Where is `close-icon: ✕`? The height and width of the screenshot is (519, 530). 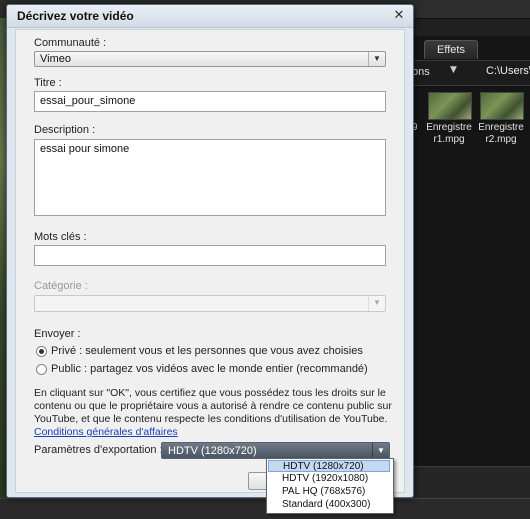
close-icon: ✕ is located at coordinates (399, 16).